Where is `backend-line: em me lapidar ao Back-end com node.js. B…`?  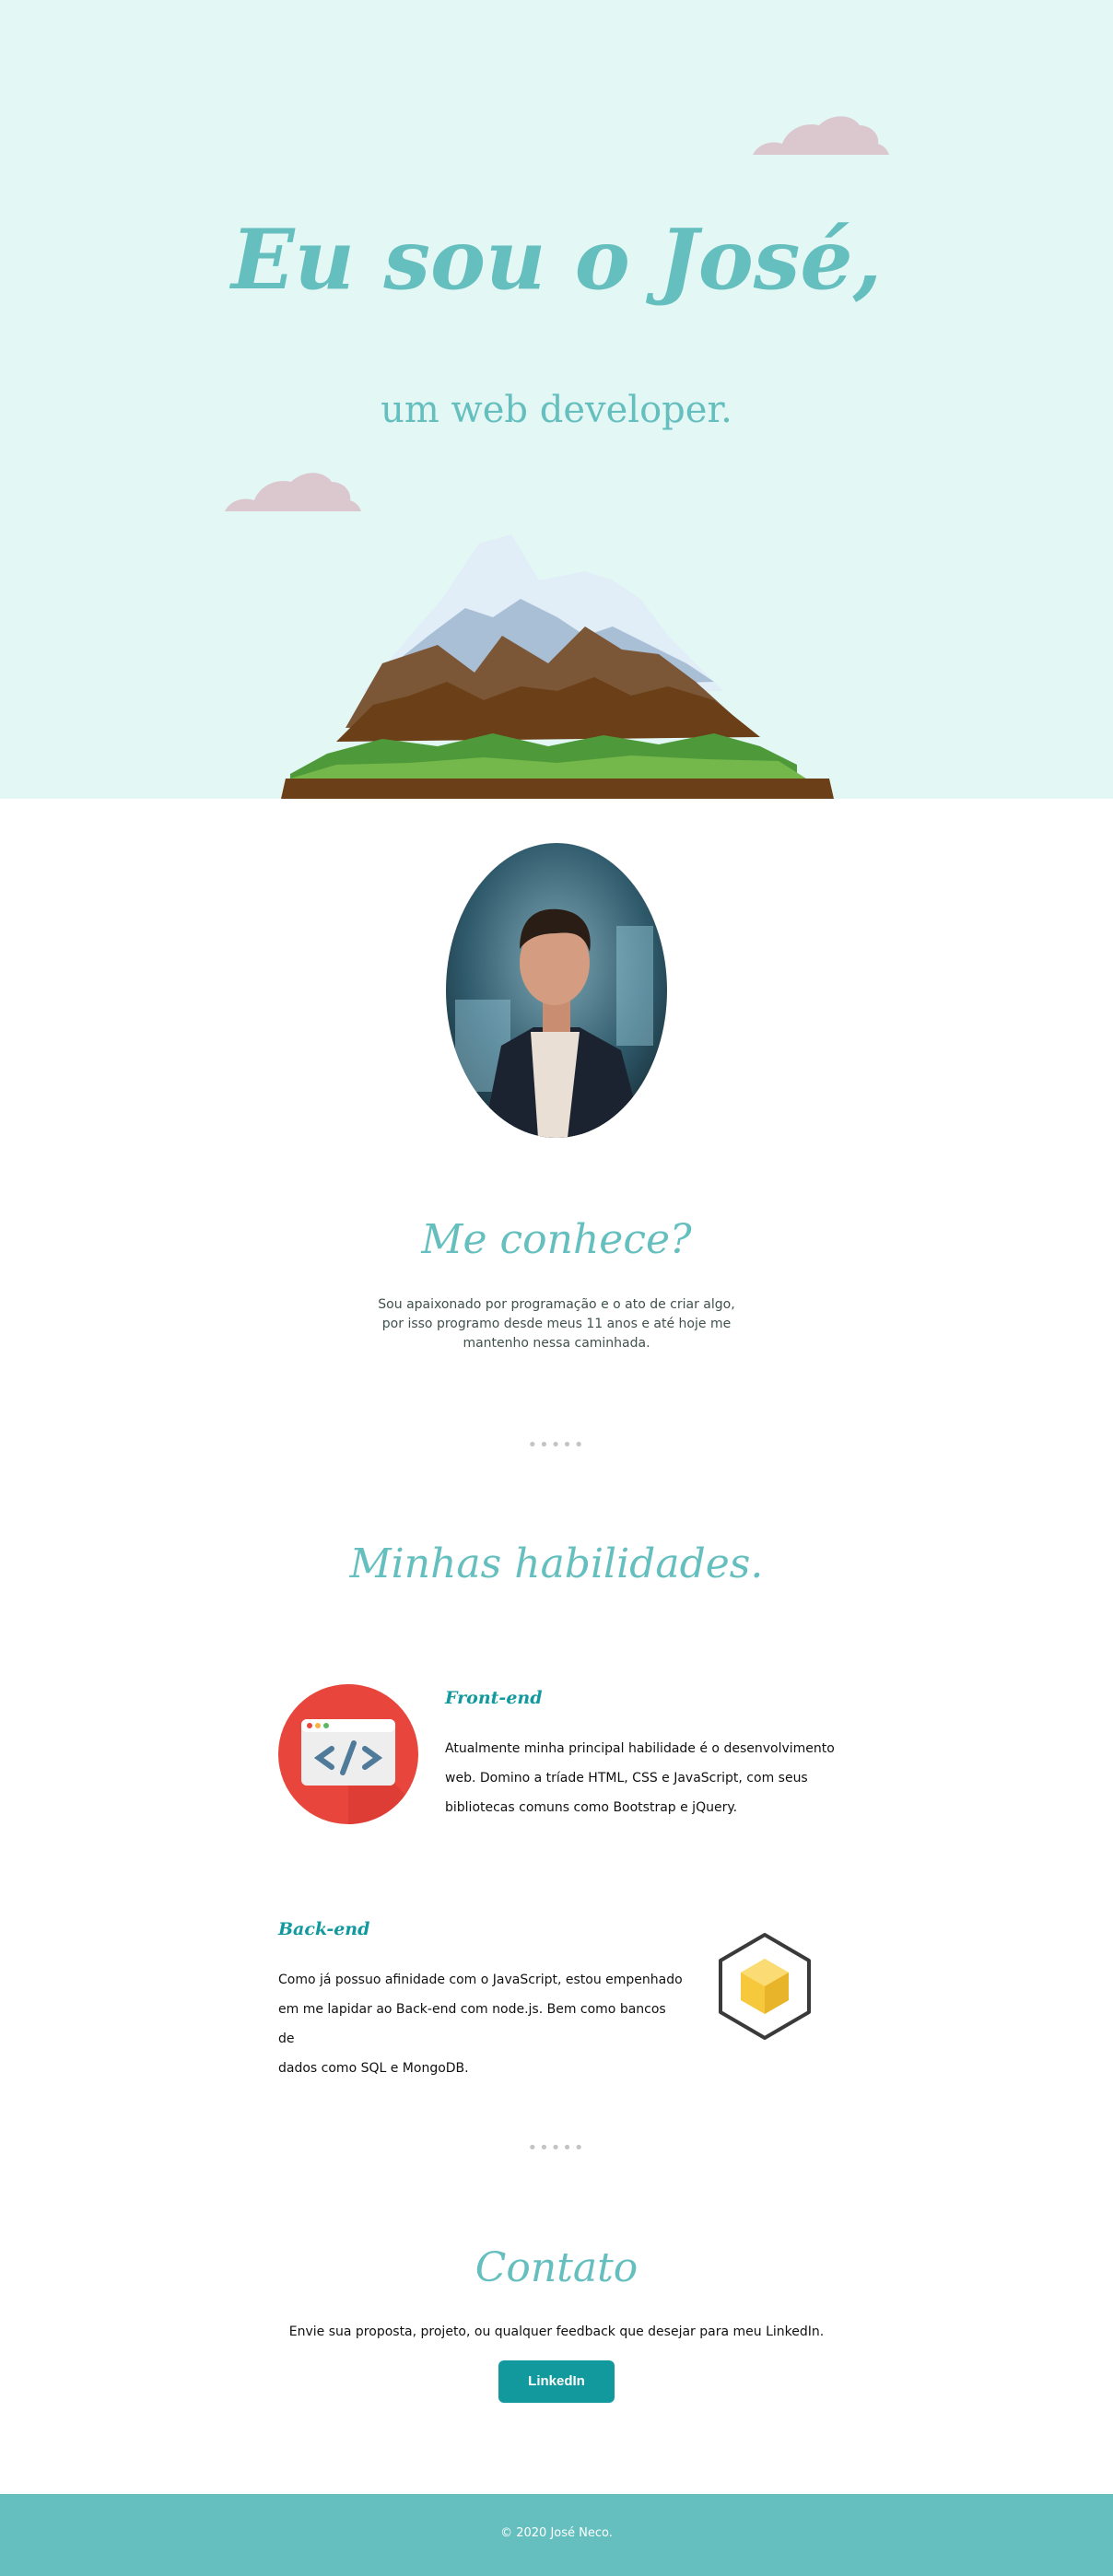
backend-line: em me lapidar ao Back-end com node.js. B… is located at coordinates (472, 2024).